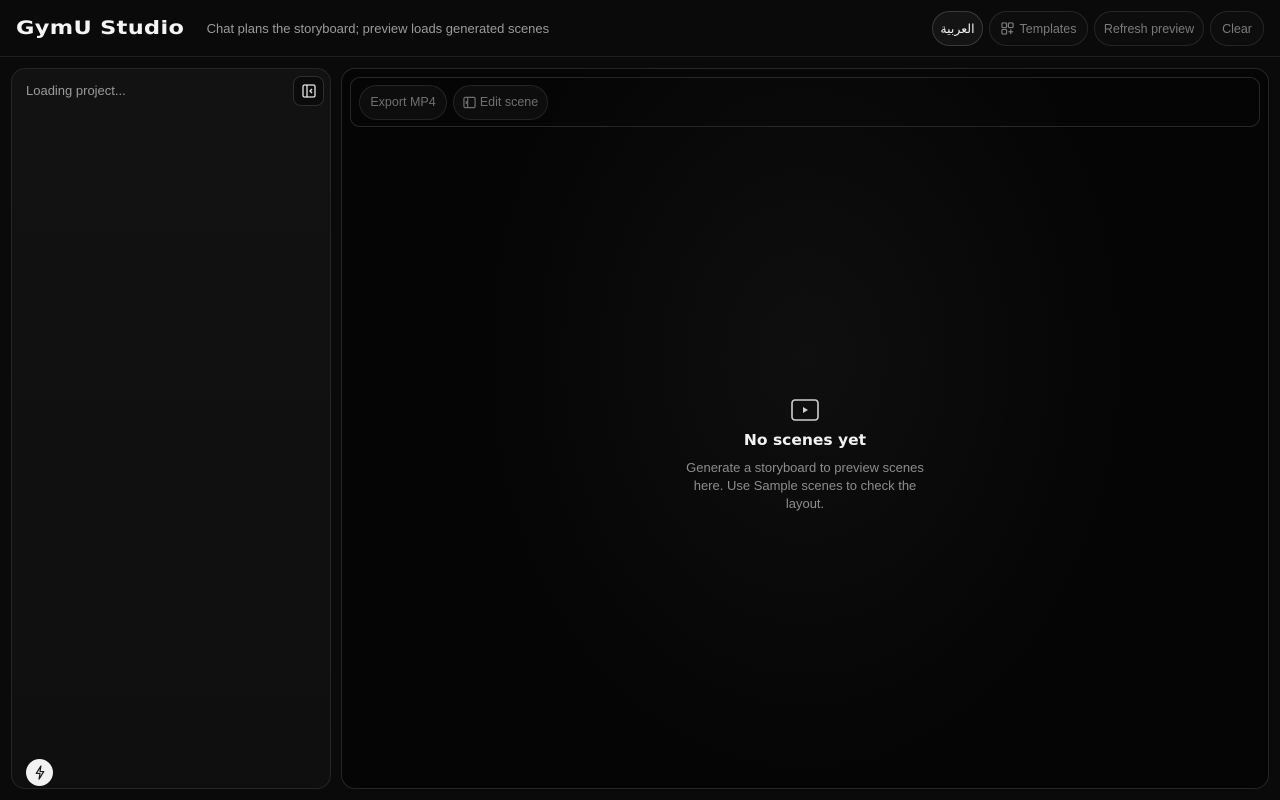  I want to click on bolt-icon, so click(40, 772).